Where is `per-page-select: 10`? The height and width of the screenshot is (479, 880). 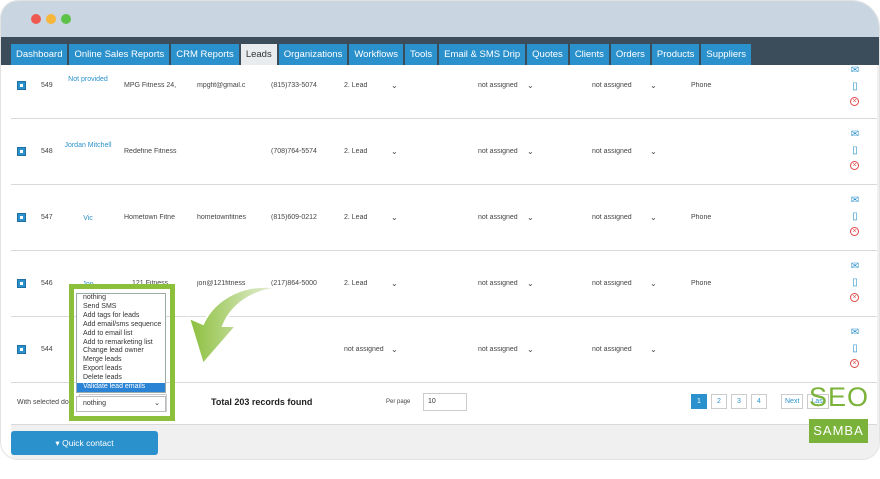
per-page-select: 10 is located at coordinates (445, 402).